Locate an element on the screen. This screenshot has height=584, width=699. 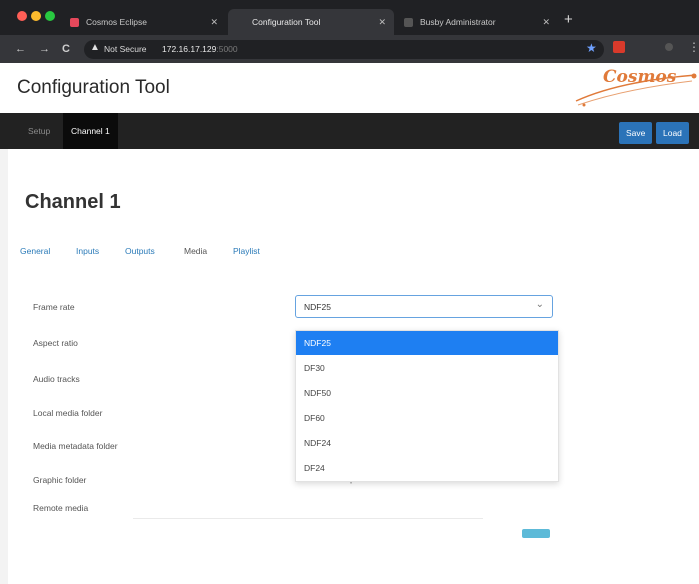
new-tab-icon: + is located at coordinates (568, 20).